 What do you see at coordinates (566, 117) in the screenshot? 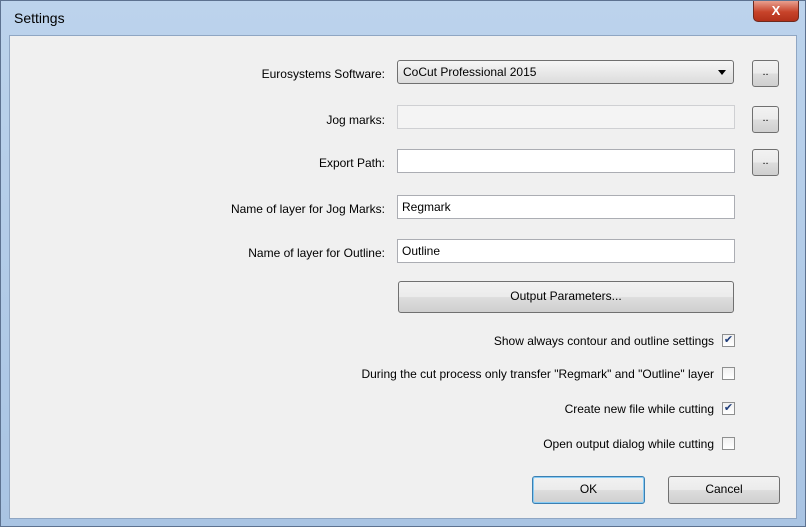
I see `jog-marks-field` at bounding box center [566, 117].